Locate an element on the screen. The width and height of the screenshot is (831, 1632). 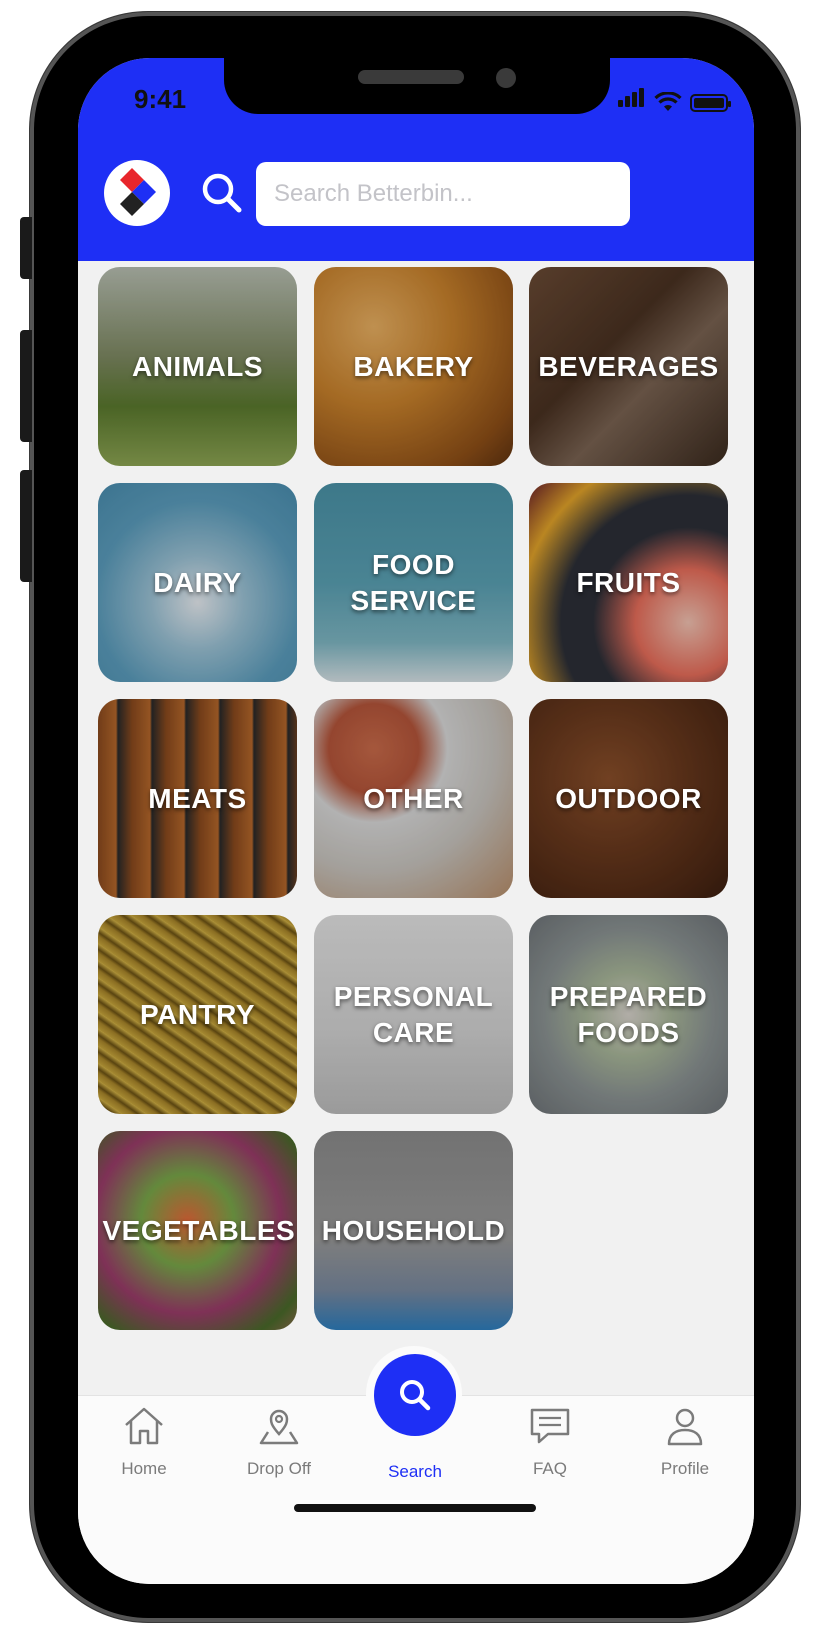
cellular-signal-icon is located at coordinates (632, 100).